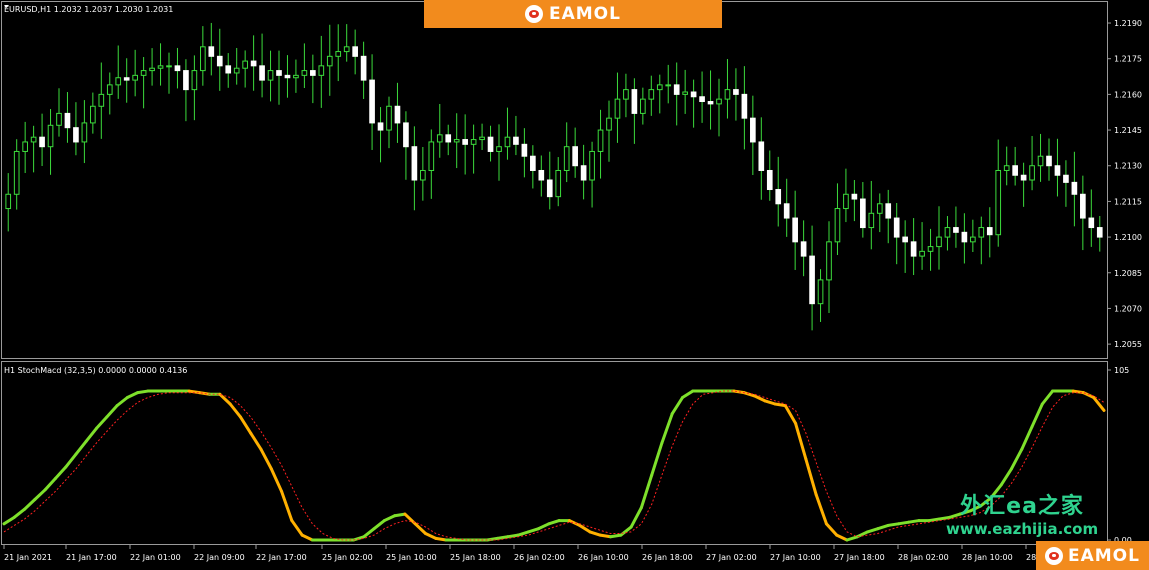 Image resolution: width=1149 pixels, height=570 pixels. What do you see at coordinates (1104, 555) in the screenshot?
I see `eamol-logo-text-small: EAMOL` at bounding box center [1104, 555].